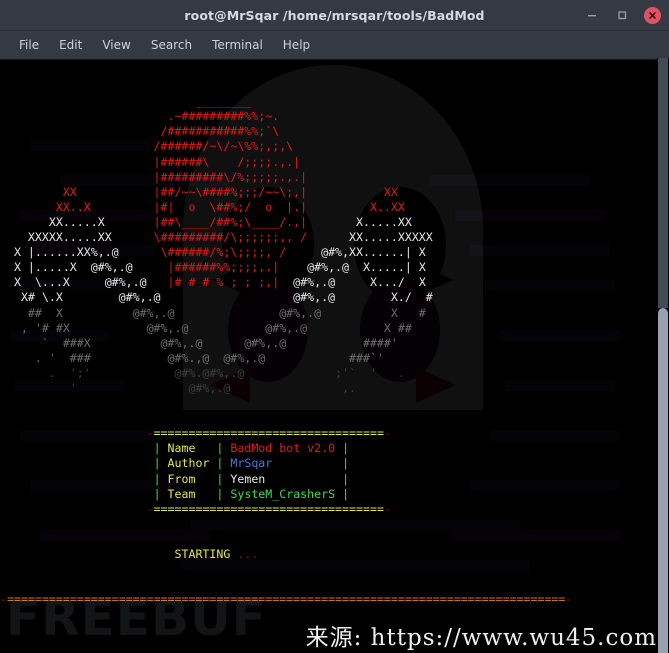  What do you see at coordinates (199, 191) in the screenshot?
I see `ascii-art-line: XX |##/~~\####%;;;/~~\;,| XX` at bounding box center [199, 191].